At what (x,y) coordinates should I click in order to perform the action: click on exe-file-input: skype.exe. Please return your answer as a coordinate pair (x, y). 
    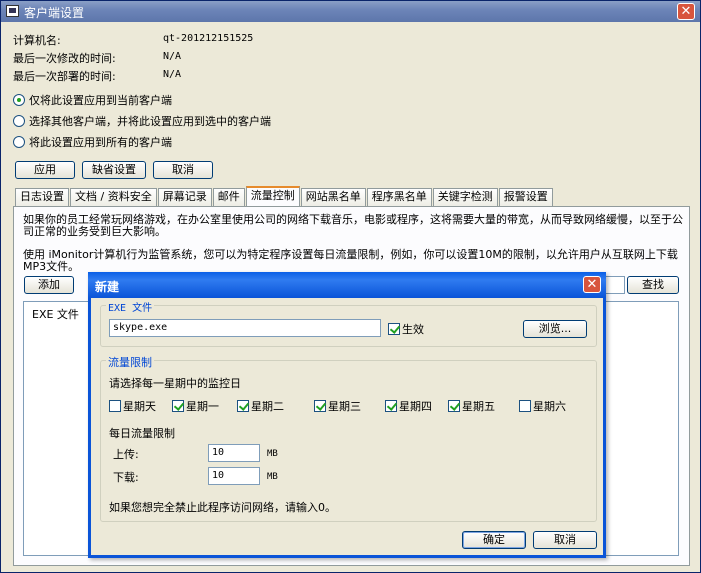
    Looking at the image, I should click on (245, 328).